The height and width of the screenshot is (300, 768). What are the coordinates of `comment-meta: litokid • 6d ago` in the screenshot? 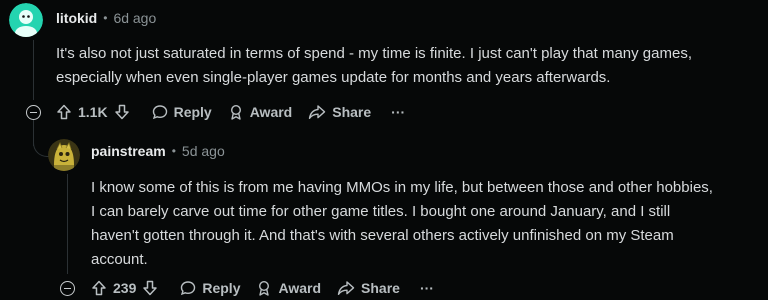 It's located at (106, 18).